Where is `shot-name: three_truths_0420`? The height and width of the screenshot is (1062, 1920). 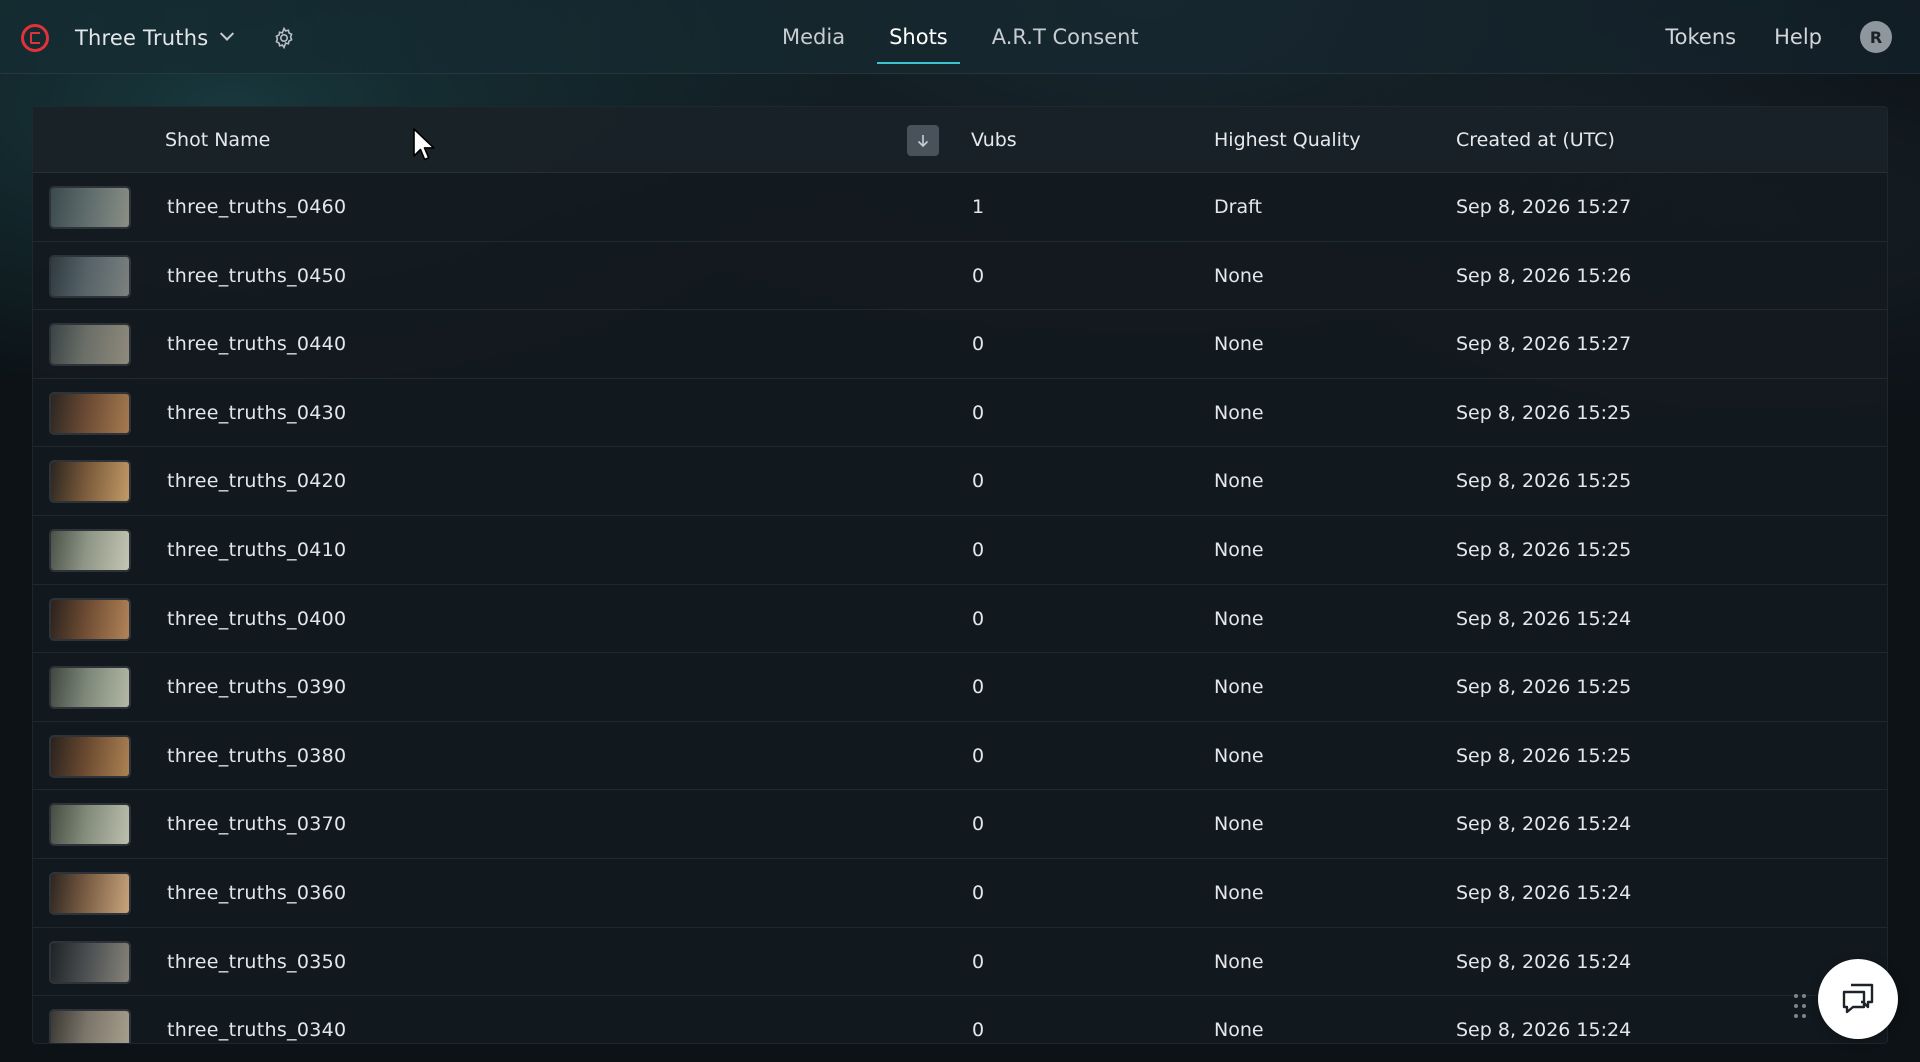 shot-name: three_truths_0420 is located at coordinates (256, 481).